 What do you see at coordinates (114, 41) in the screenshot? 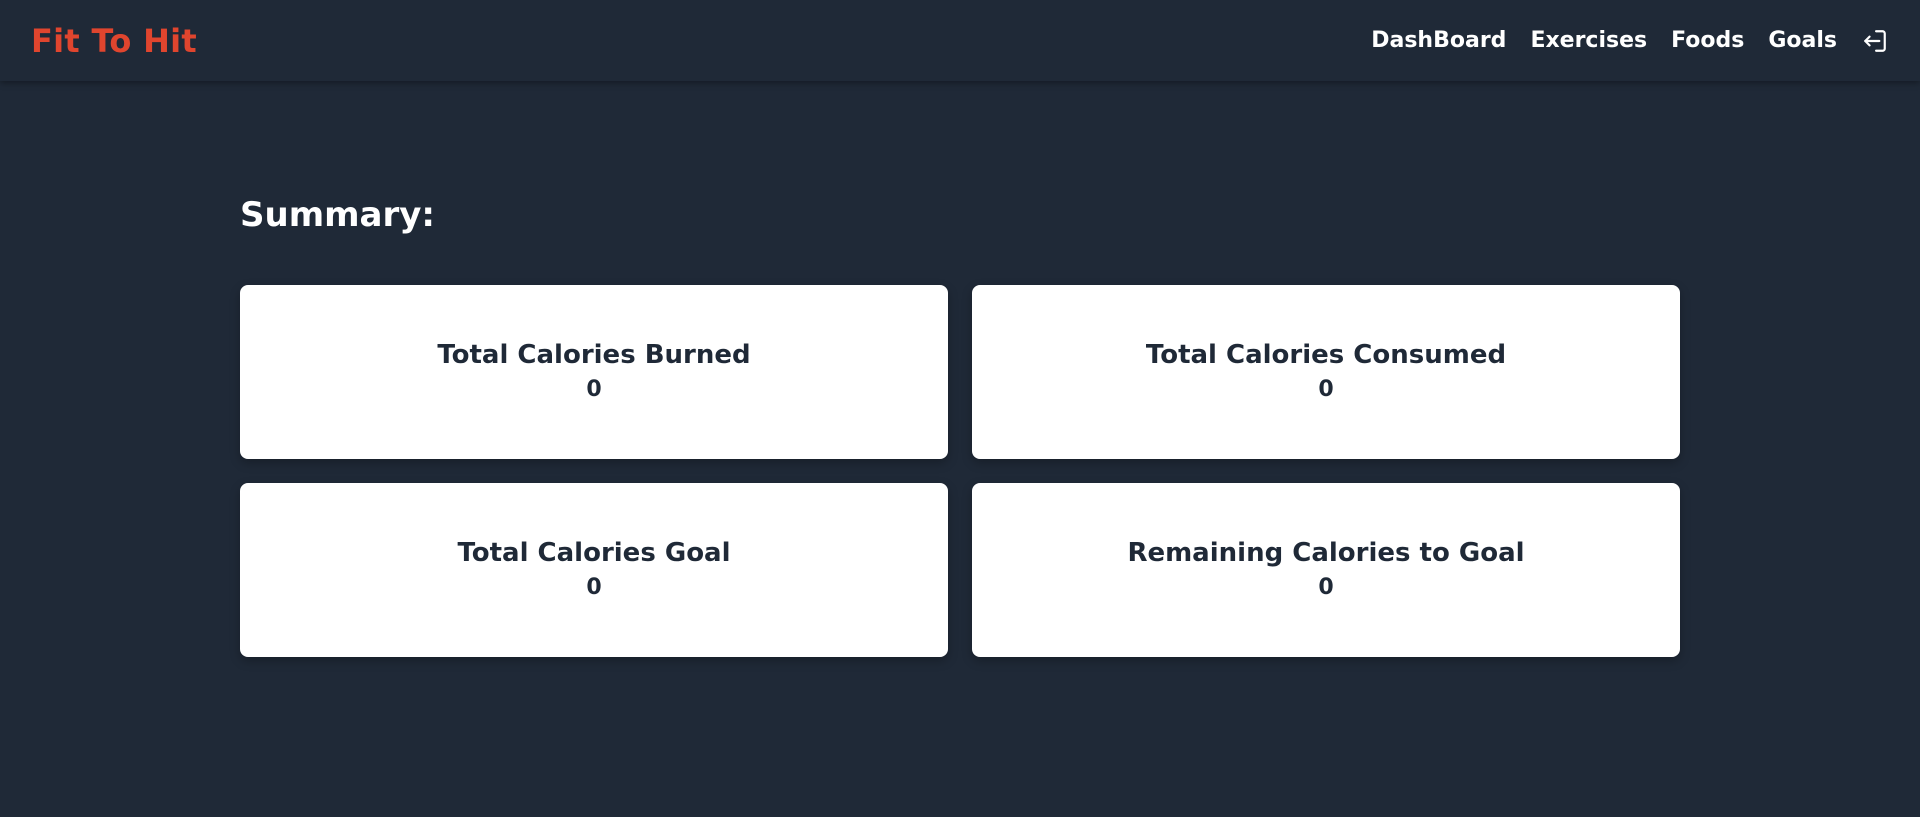
I see `brand-logo: Fit To Hit` at bounding box center [114, 41].